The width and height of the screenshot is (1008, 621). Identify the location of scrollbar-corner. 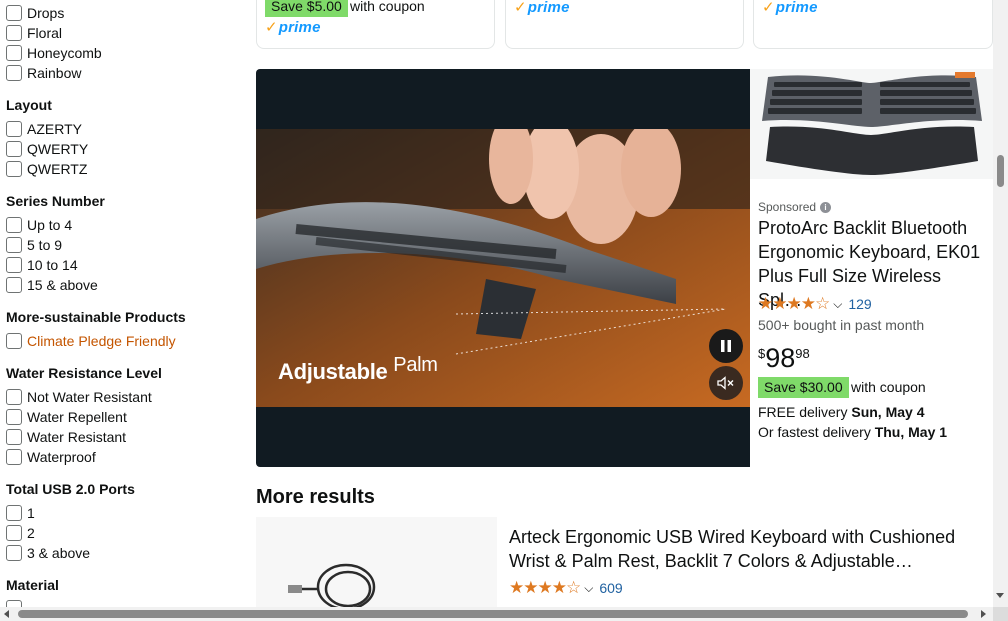
(1000, 614).